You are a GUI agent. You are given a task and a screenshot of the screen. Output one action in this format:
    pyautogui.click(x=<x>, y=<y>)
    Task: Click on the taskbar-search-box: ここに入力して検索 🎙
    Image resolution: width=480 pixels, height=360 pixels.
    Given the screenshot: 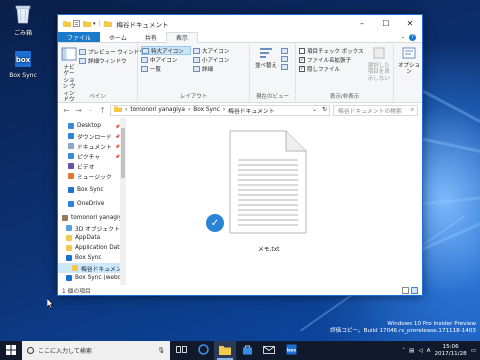 What is the action you would take?
    pyautogui.click(x=96, y=350)
    